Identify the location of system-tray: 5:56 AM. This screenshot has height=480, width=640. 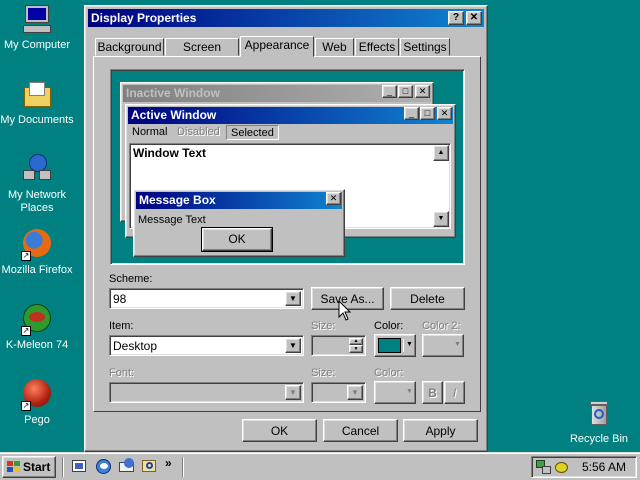
(584, 467).